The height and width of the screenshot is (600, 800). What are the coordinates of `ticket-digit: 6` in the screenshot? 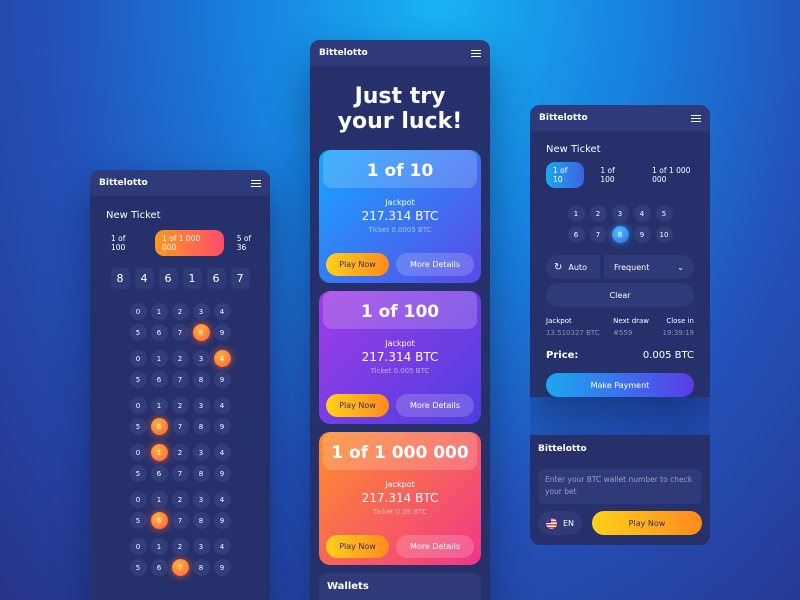 It's located at (216, 278).